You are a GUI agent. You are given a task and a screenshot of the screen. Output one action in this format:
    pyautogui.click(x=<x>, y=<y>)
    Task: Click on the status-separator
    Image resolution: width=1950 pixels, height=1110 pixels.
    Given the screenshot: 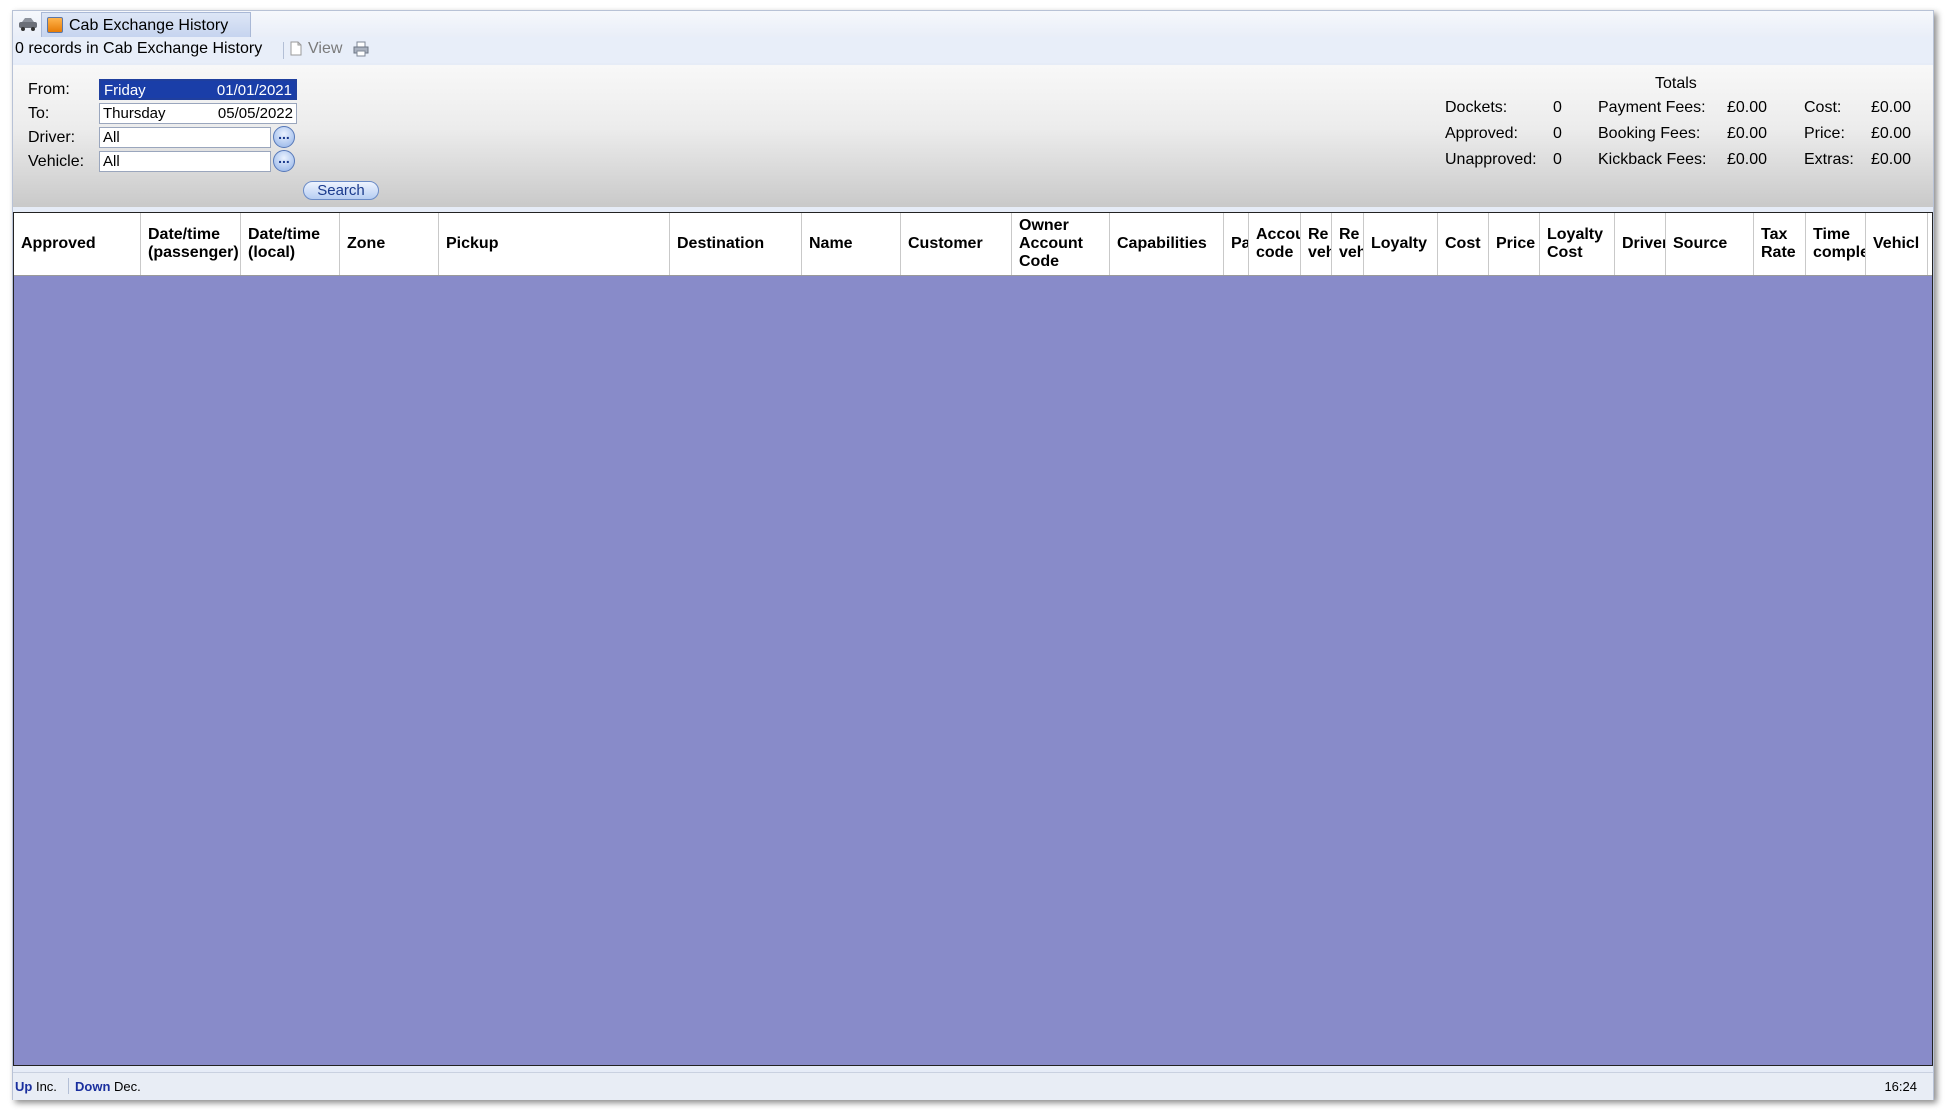 What is the action you would take?
    pyautogui.click(x=68, y=1086)
    